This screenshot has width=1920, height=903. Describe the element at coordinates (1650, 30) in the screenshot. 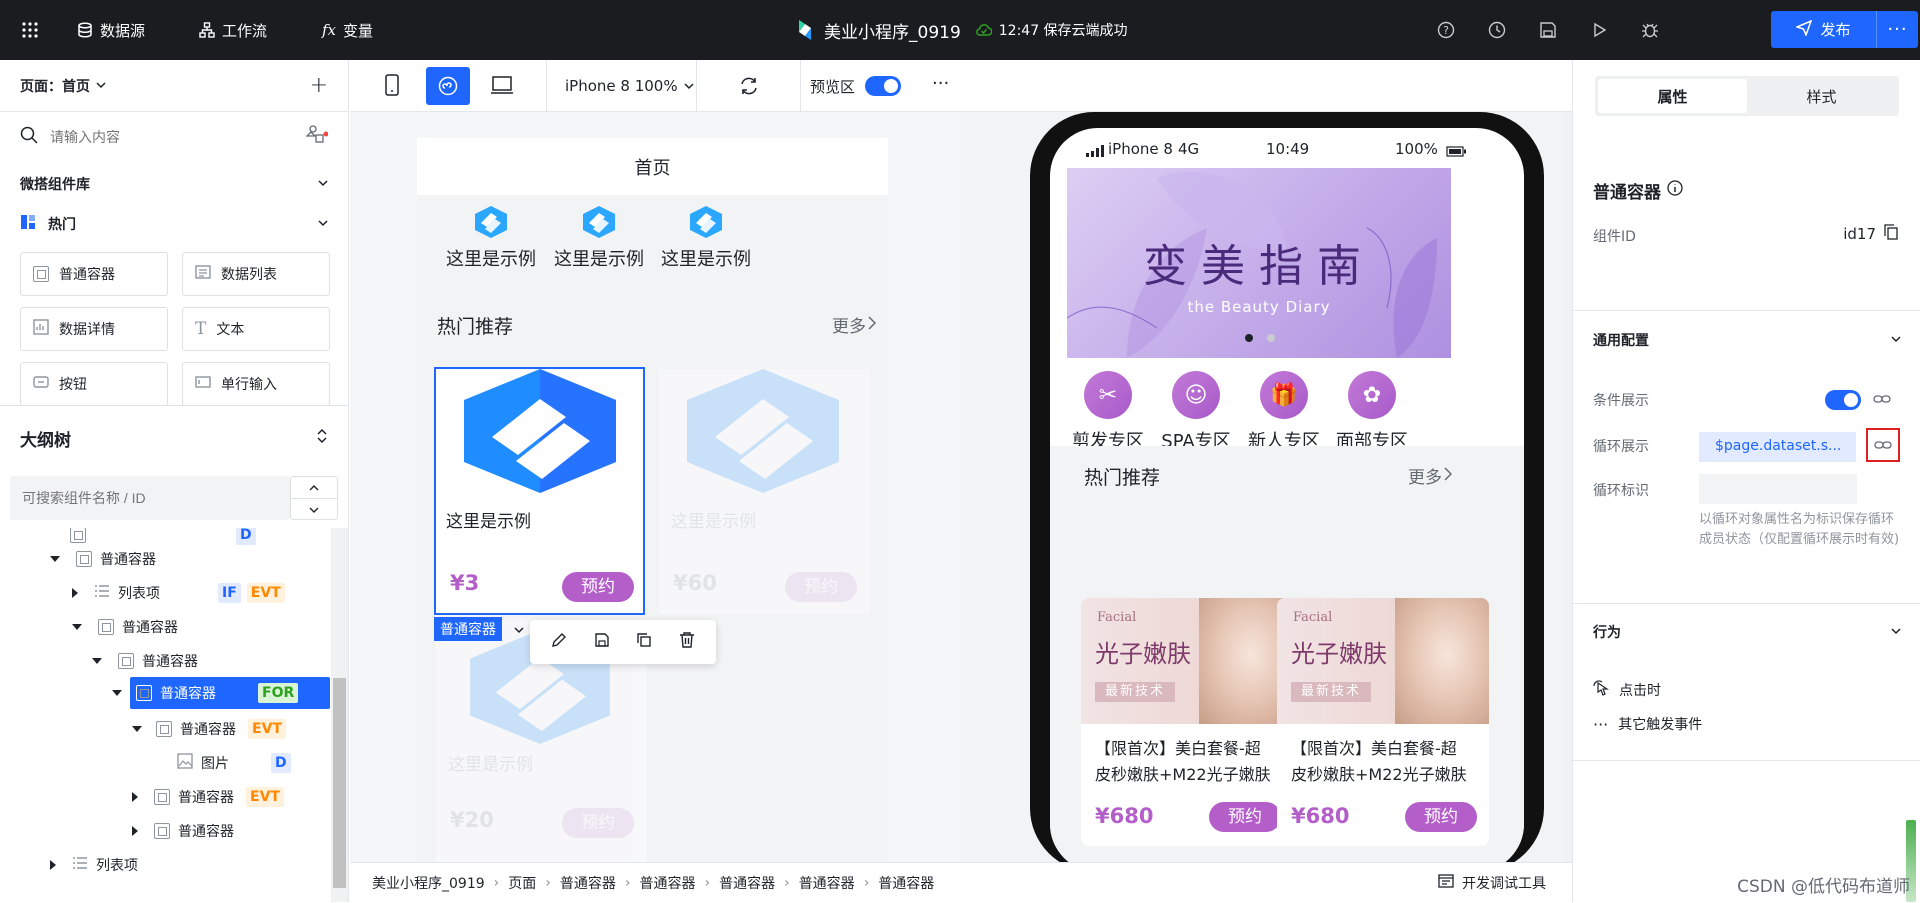

I see `debug-icon` at that location.